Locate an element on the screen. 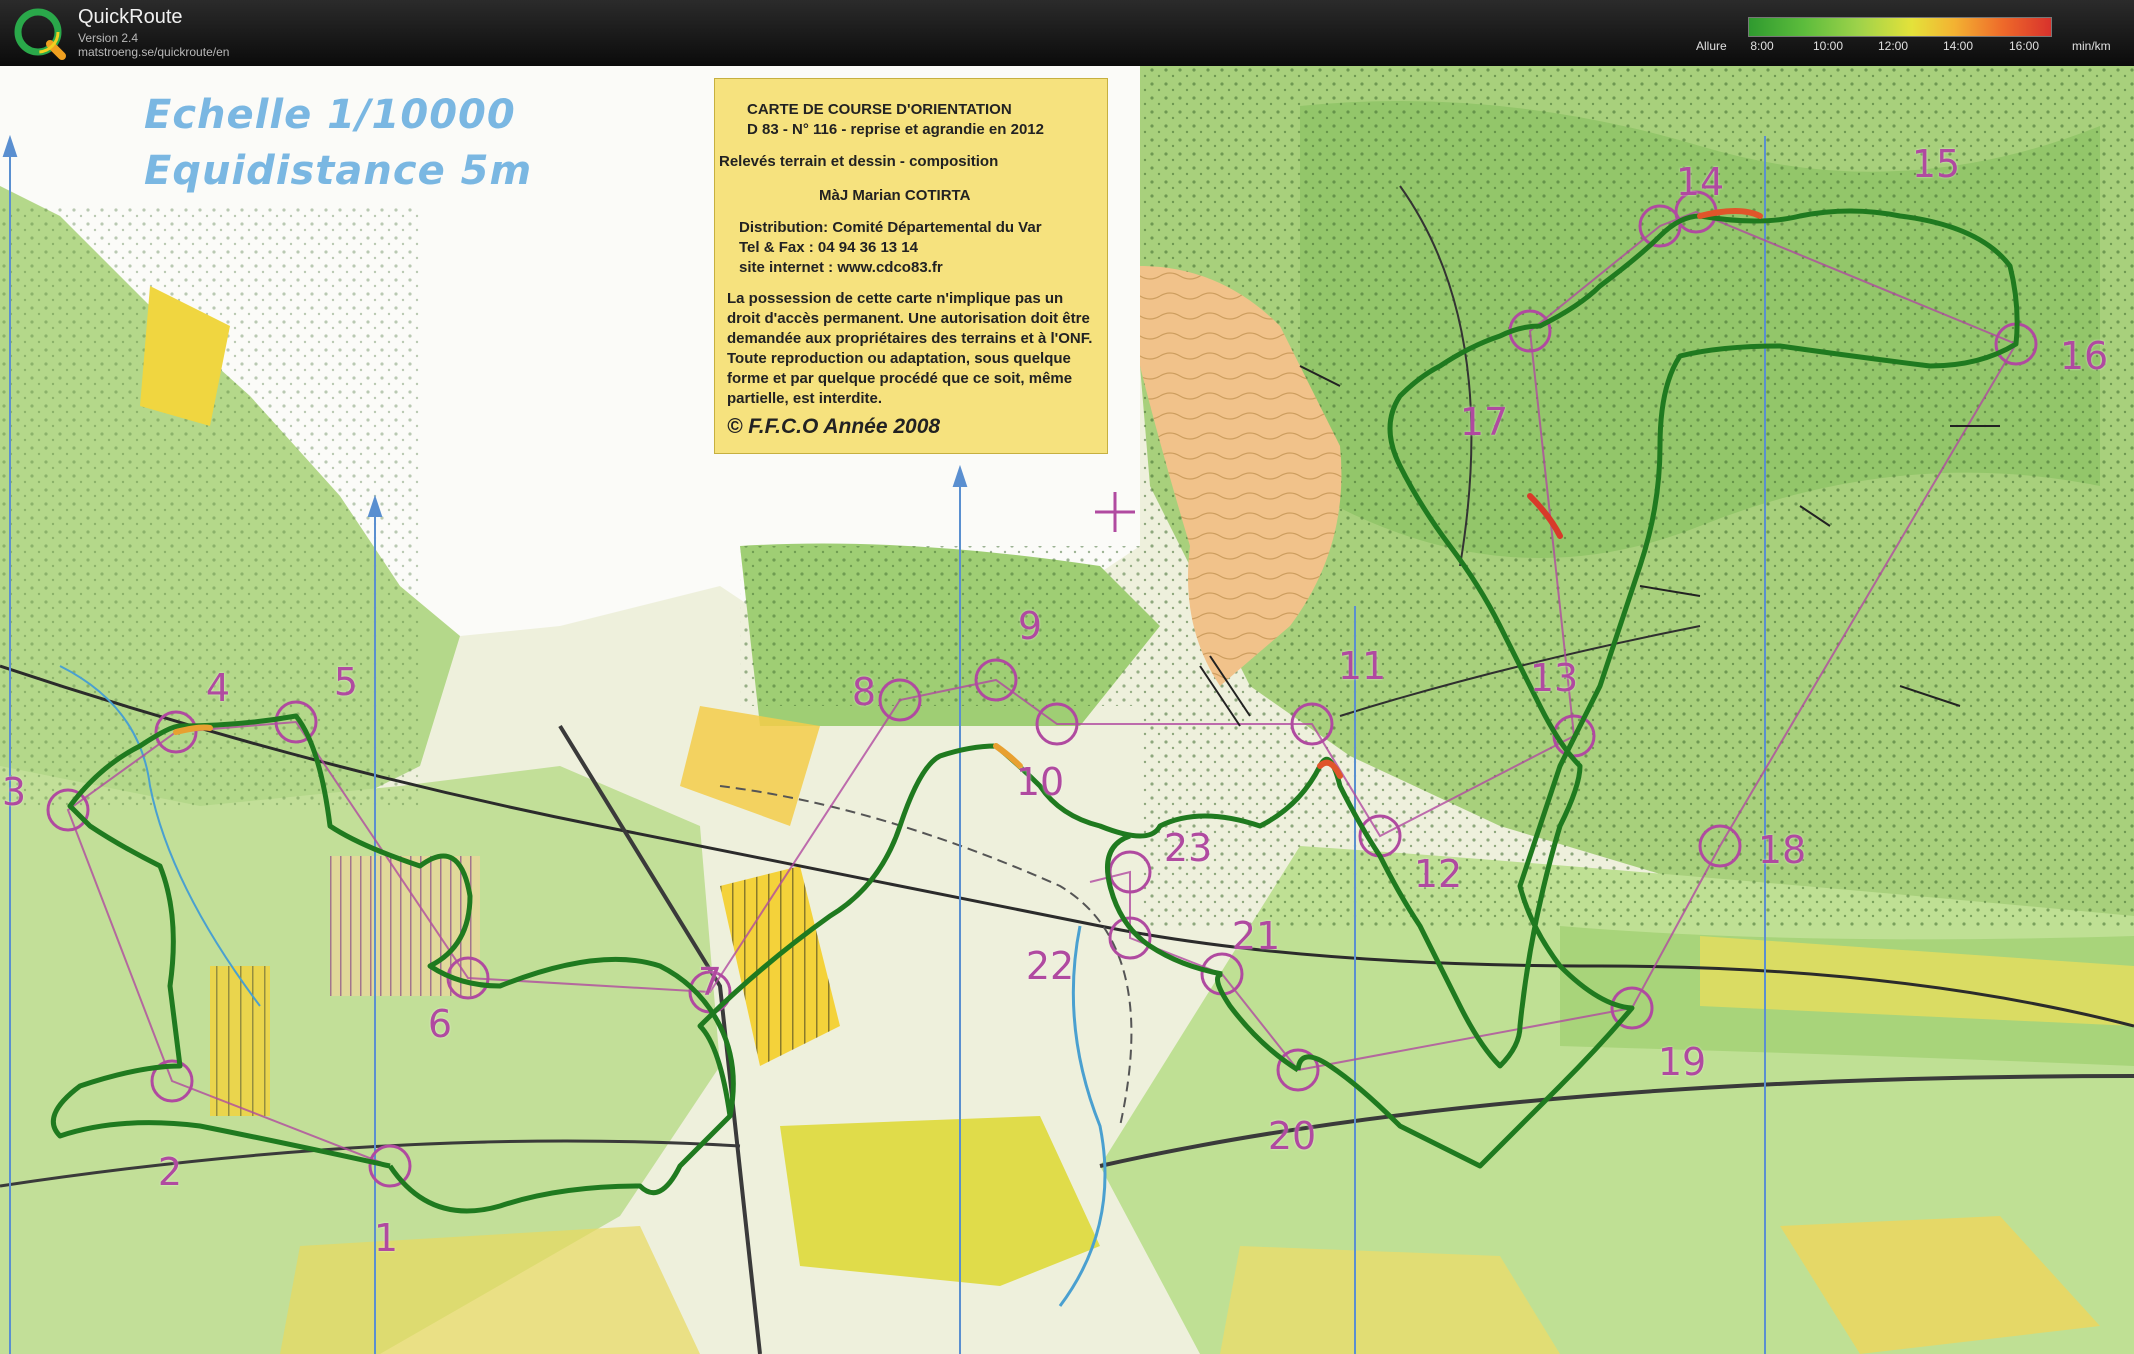 This screenshot has height=1354, width=2134. info-line: MàJ Marian COTIRTA is located at coordinates (895, 195).